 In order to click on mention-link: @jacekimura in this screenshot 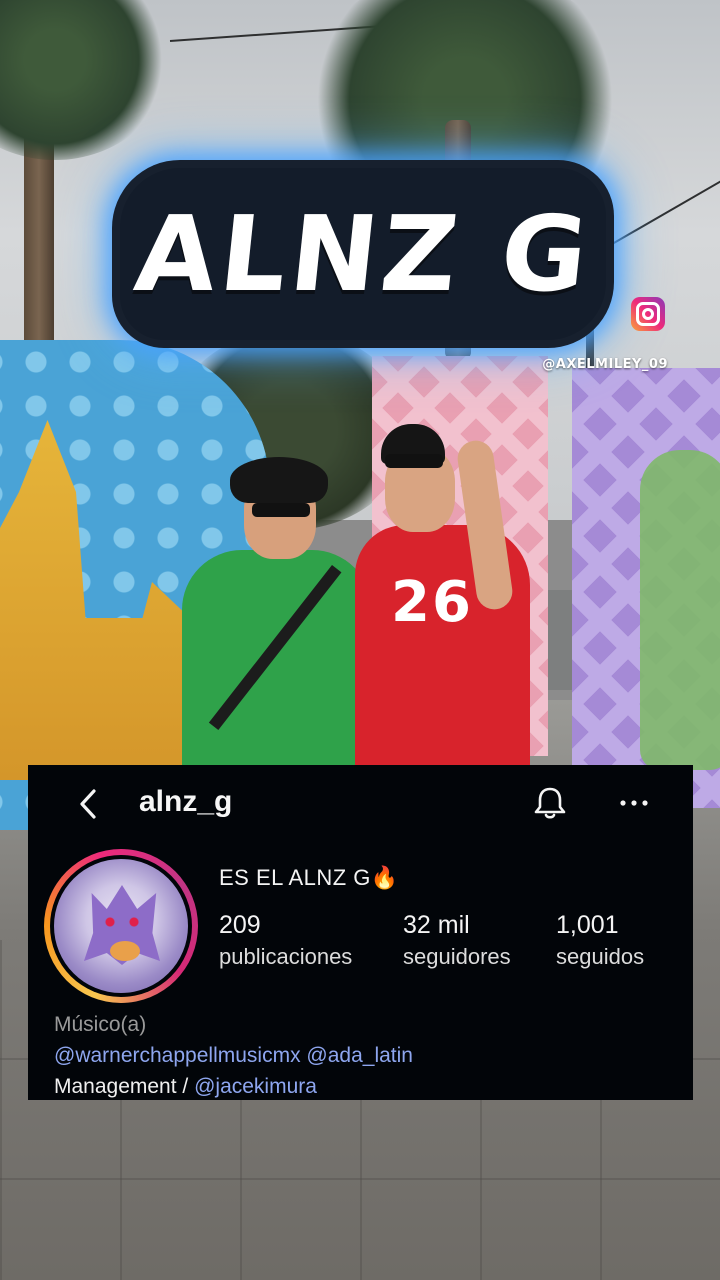, I will do `click(255, 1086)`.